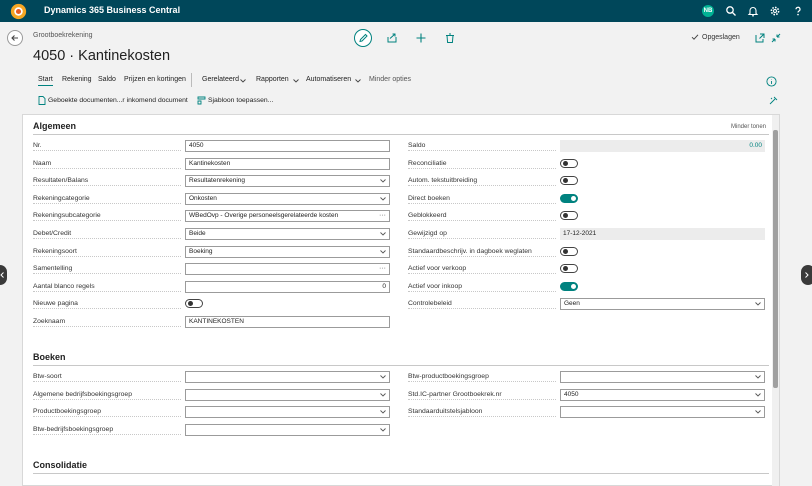 Image resolution: width=812 pixels, height=486 pixels. What do you see at coordinates (773, 100) in the screenshot?
I see `personalize-icon` at bounding box center [773, 100].